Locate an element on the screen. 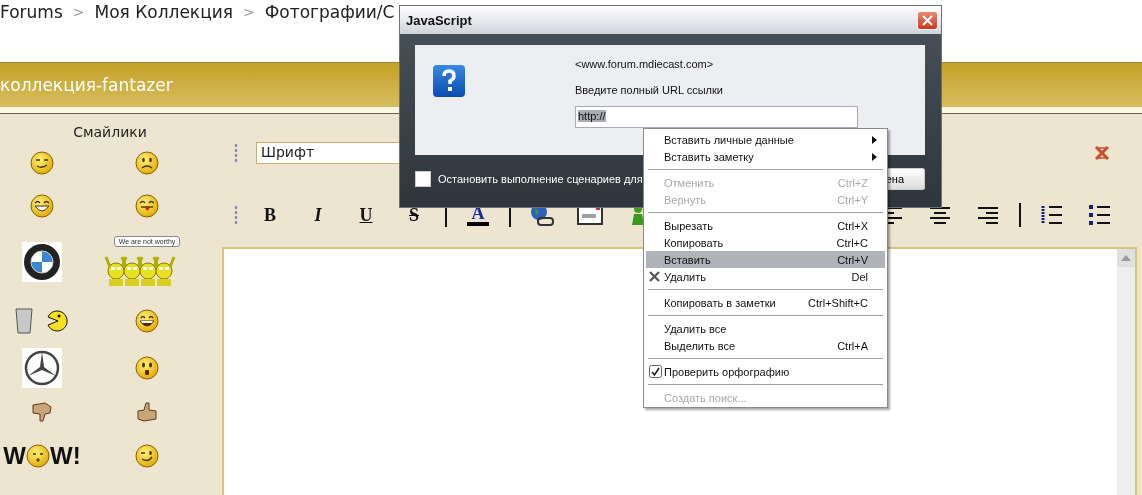  menu-item: Удалить все is located at coordinates (765, 328).